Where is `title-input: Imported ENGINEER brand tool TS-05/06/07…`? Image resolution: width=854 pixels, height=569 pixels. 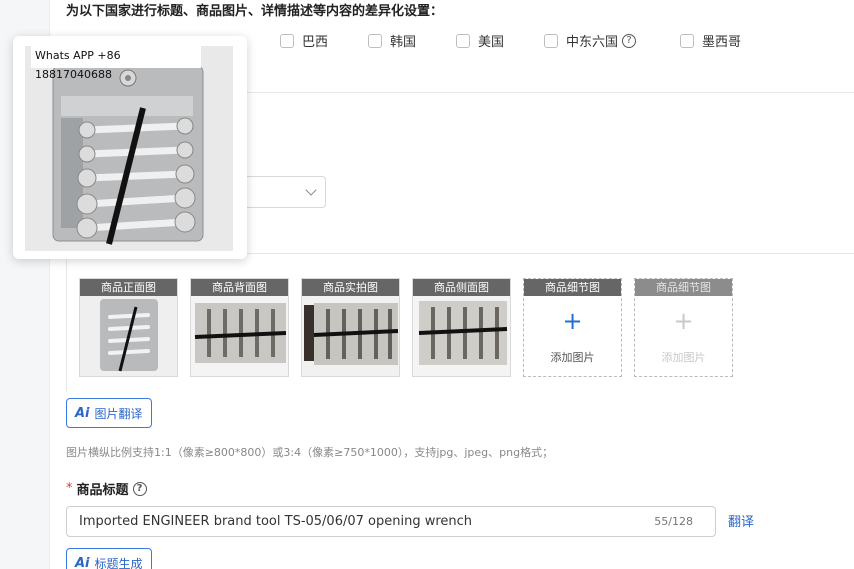
title-input: Imported ENGINEER brand tool TS-05/06/07… is located at coordinates (391, 521).